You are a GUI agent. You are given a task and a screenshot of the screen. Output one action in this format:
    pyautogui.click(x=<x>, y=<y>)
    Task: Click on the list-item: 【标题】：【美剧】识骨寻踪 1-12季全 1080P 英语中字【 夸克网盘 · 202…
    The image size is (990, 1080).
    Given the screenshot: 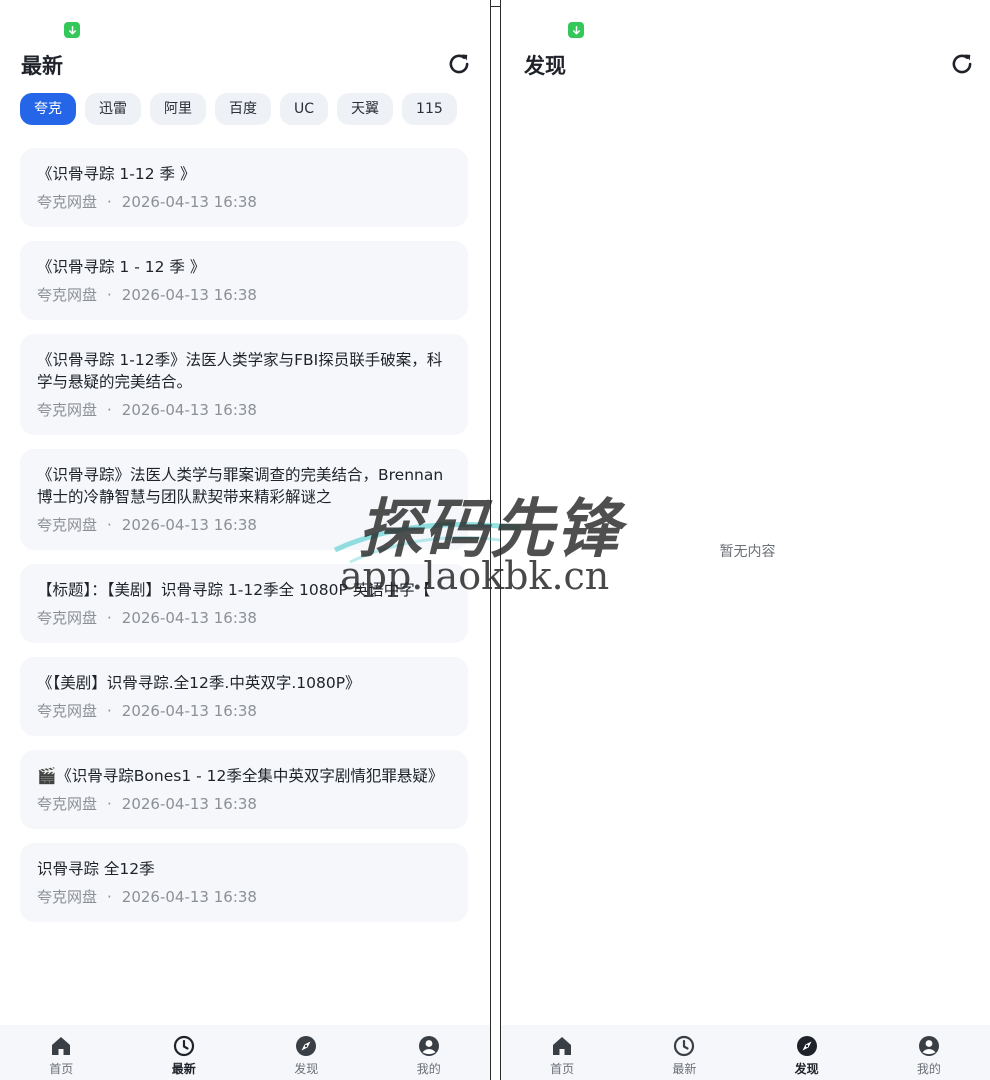 What is the action you would take?
    pyautogui.click(x=244, y=603)
    